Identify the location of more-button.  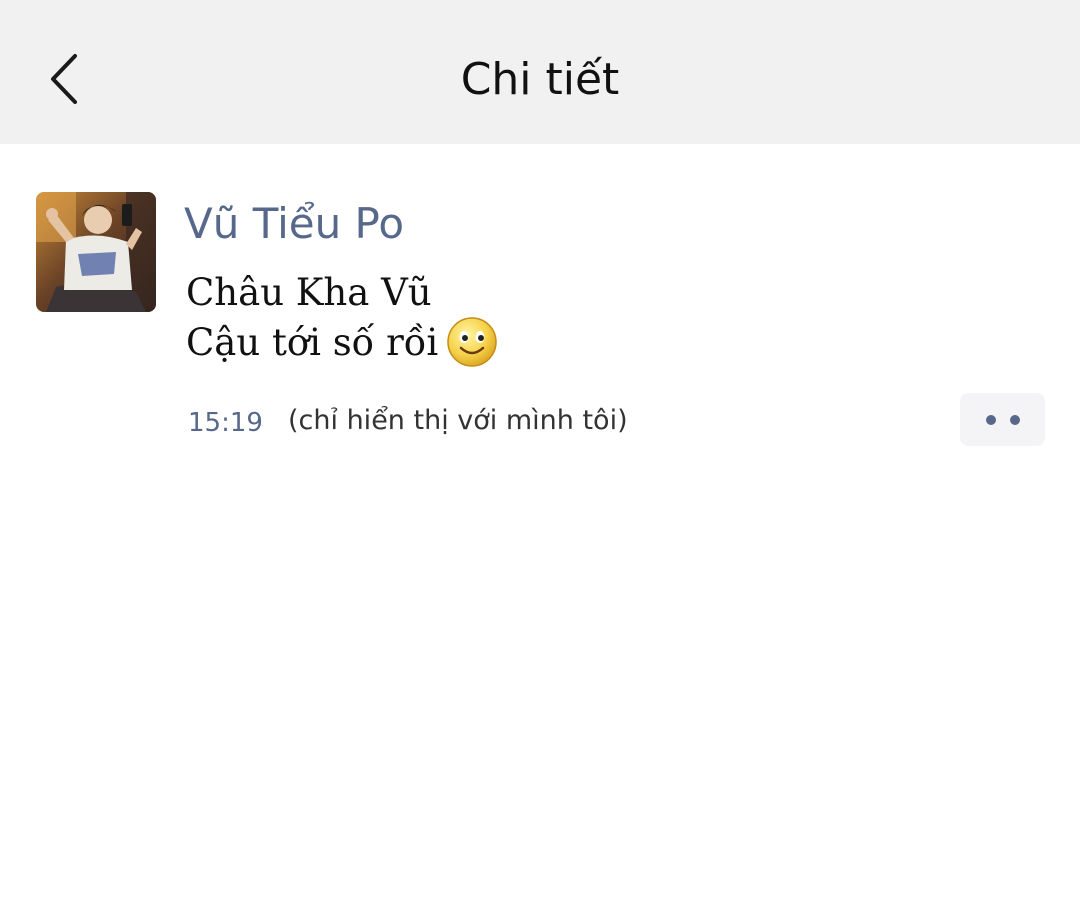
(1002, 419).